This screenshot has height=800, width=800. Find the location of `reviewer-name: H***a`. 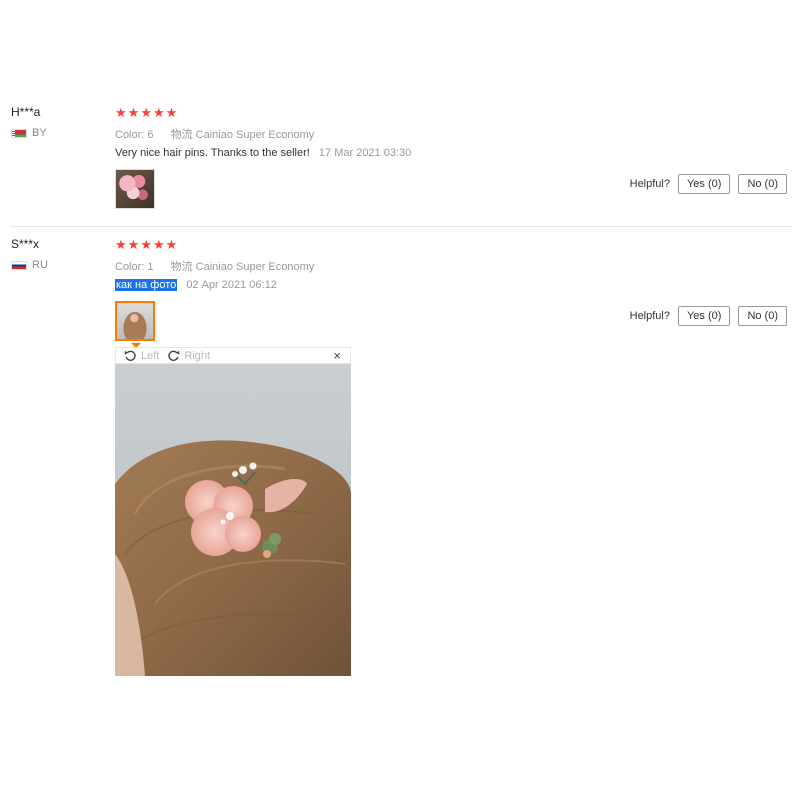

reviewer-name: H***a is located at coordinates (26, 112).